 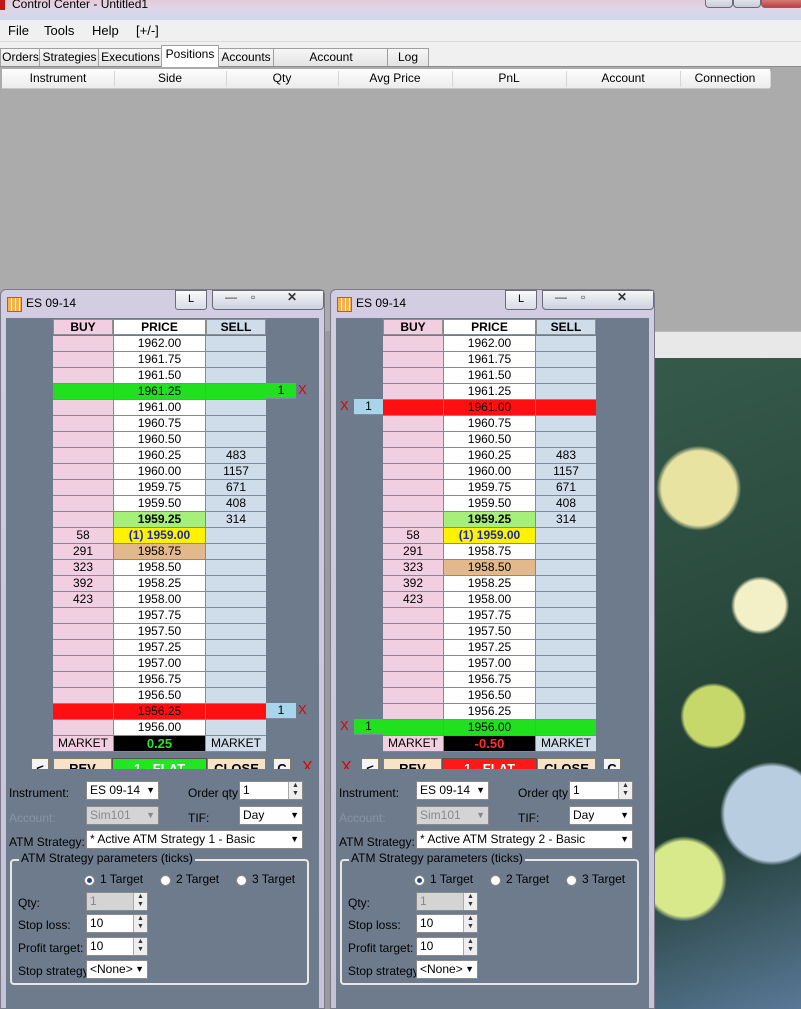 What do you see at coordinates (159, 712) in the screenshot?
I see `price-cell: 1956.25` at bounding box center [159, 712].